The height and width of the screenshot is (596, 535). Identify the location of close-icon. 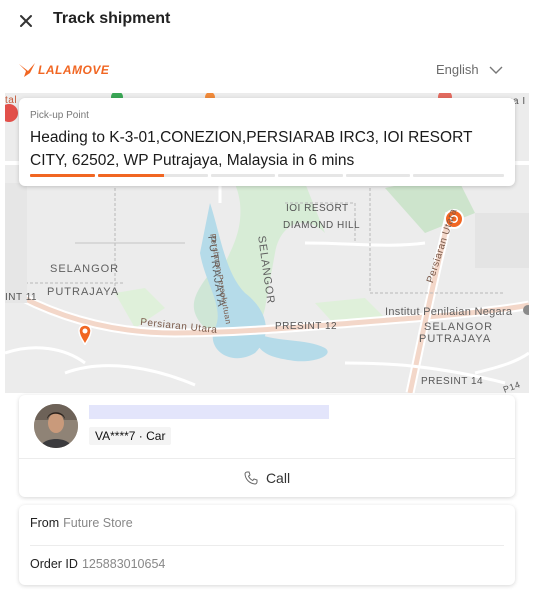
(26, 21).